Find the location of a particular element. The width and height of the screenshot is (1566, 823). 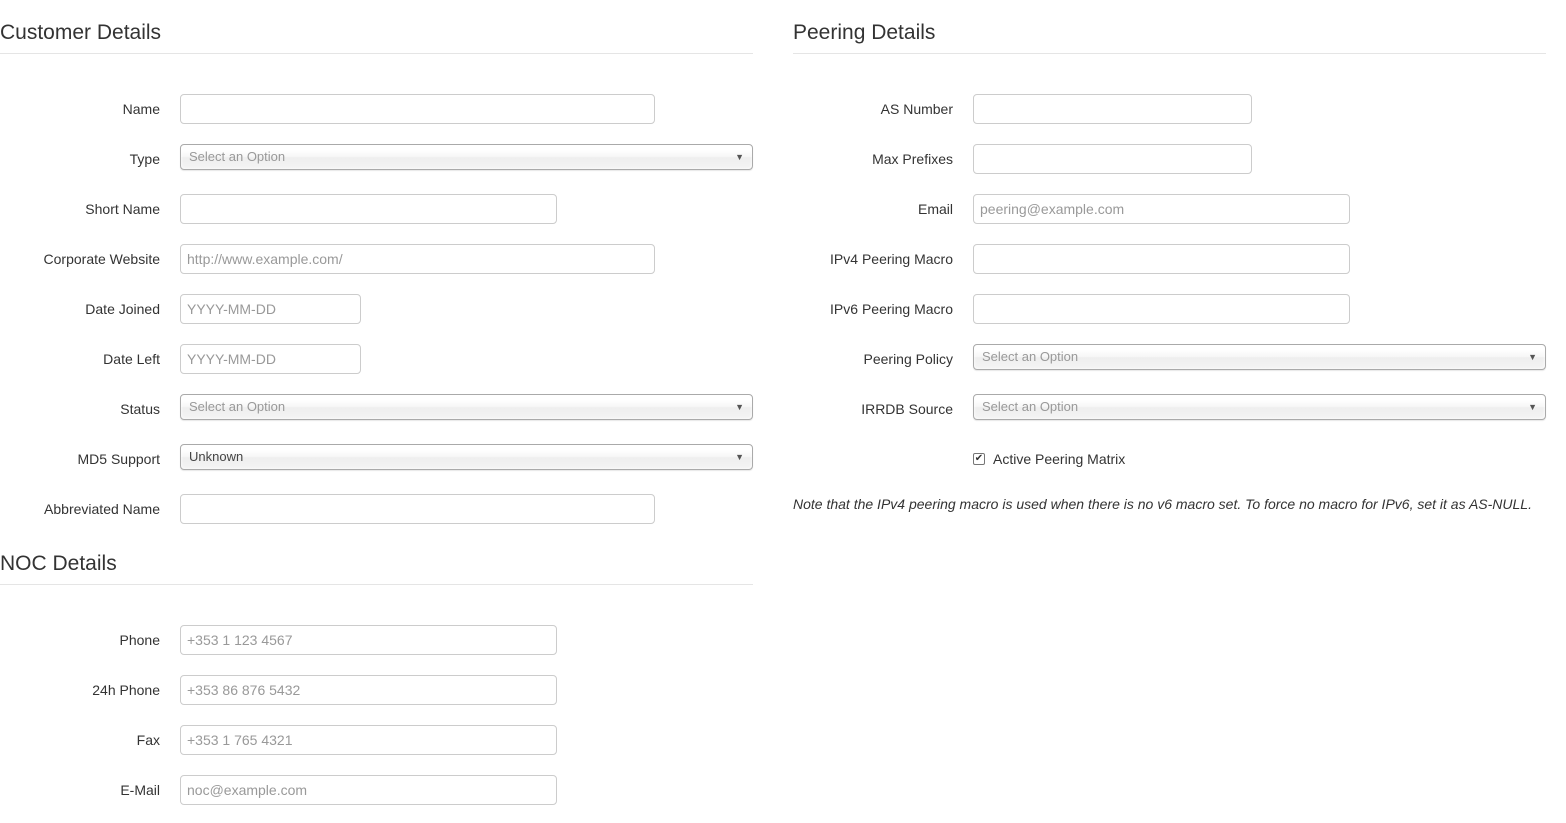

website-label: Corporate Website is located at coordinates (101, 259).